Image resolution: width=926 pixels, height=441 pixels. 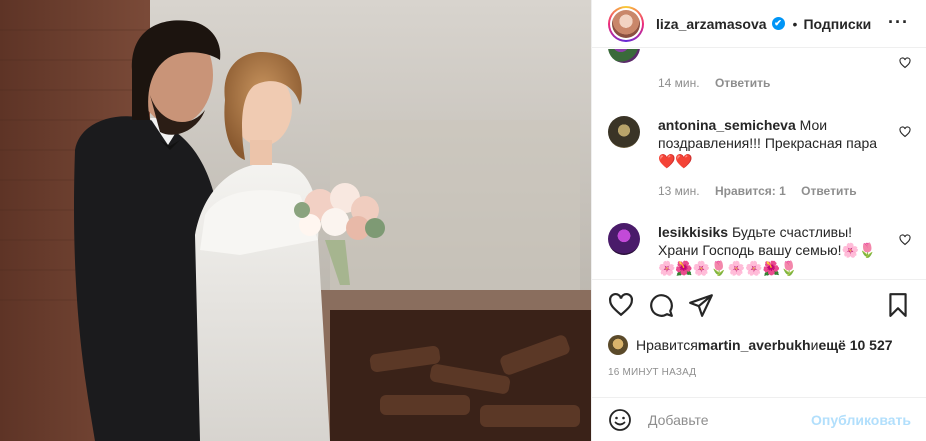 I want to click on add-comment-bar: Опубликовать, so click(x=759, y=419).